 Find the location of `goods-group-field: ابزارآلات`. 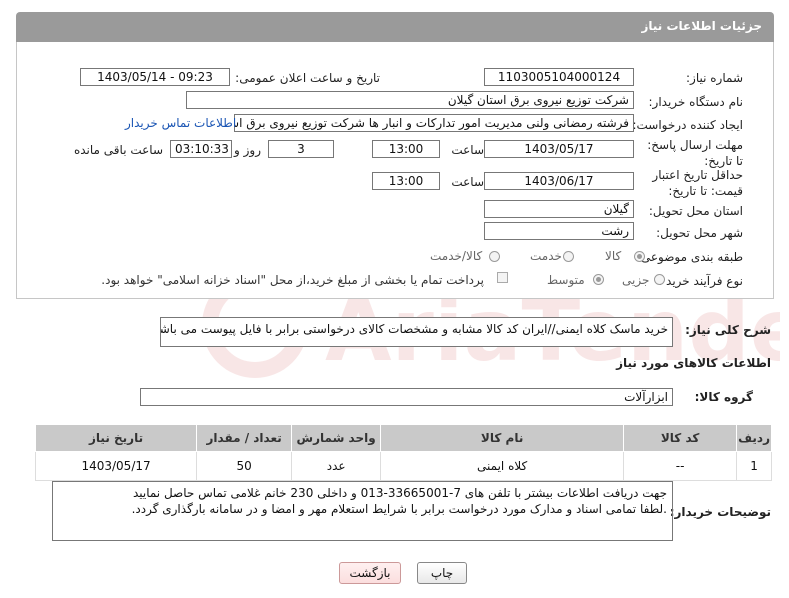

goods-group-field: ابزارآلات is located at coordinates (406, 397).